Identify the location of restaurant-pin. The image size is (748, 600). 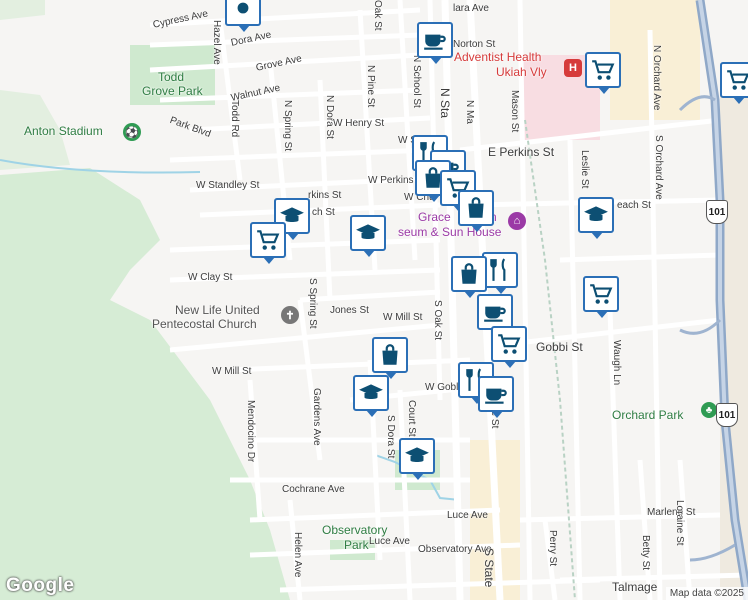
(500, 273).